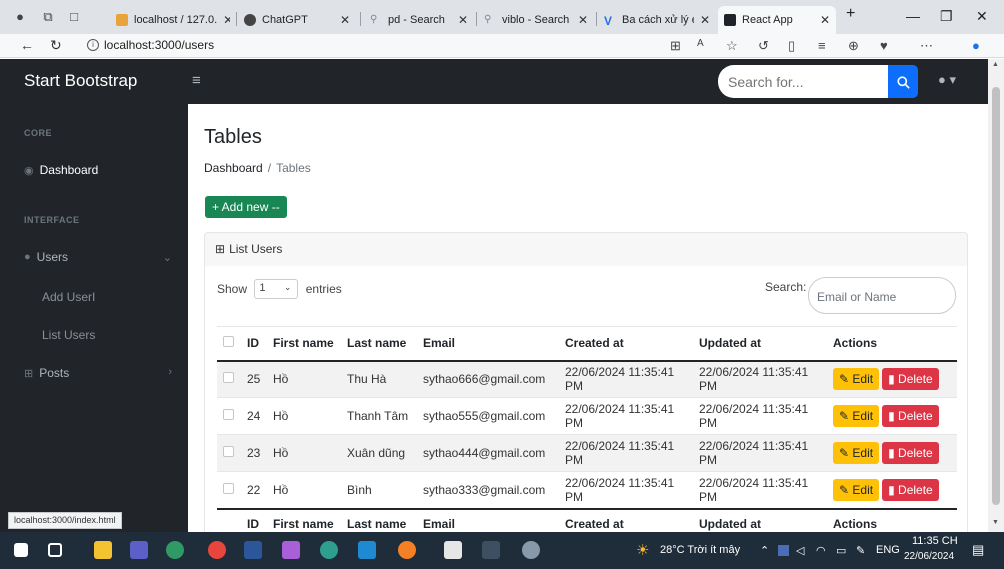  Describe the element at coordinates (536, 20) in the screenshot. I see `tab-viblo-search: ⚲ viblo - Search ✕` at that location.